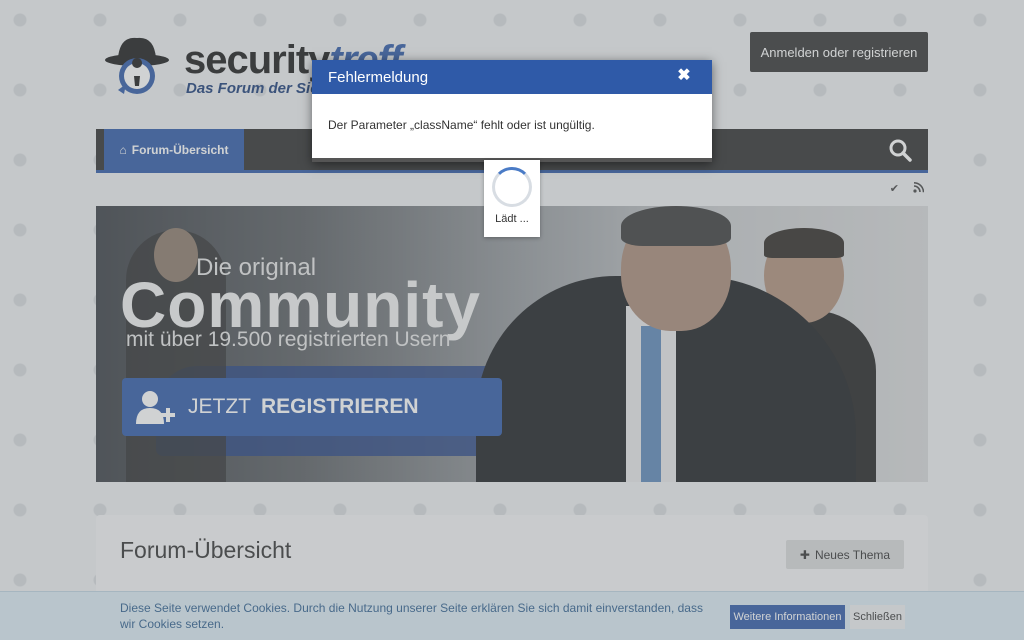 The width and height of the screenshot is (1024, 640). I want to click on dialog-title: Fehlermeldung, so click(378, 77).